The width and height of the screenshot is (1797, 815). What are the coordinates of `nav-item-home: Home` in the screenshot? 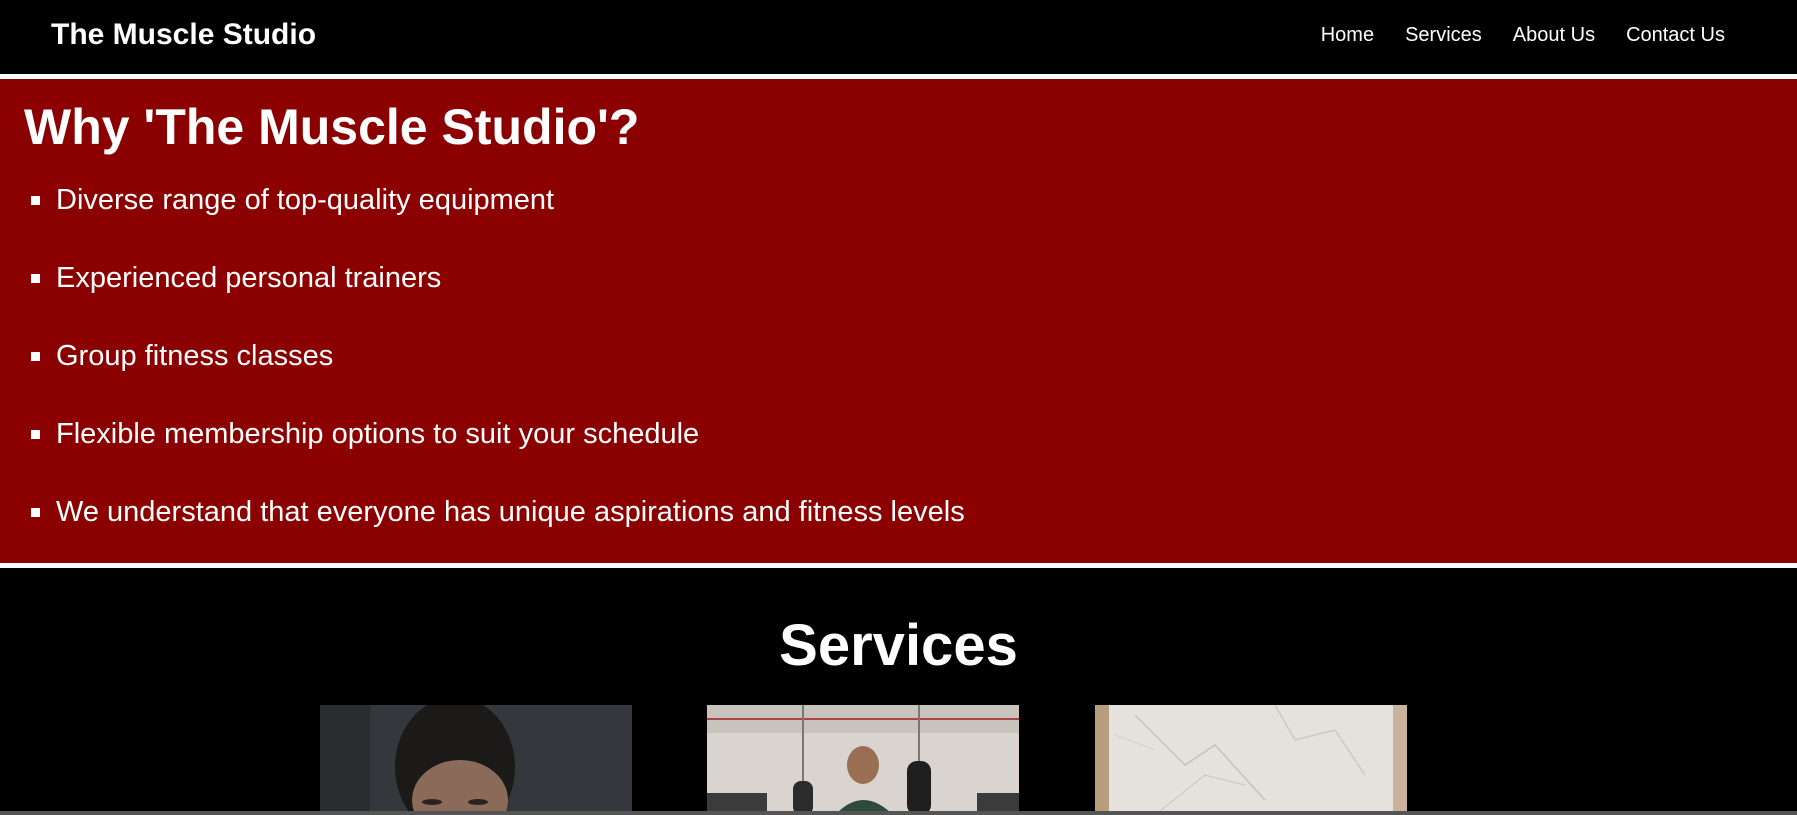 It's located at (1332, 35).